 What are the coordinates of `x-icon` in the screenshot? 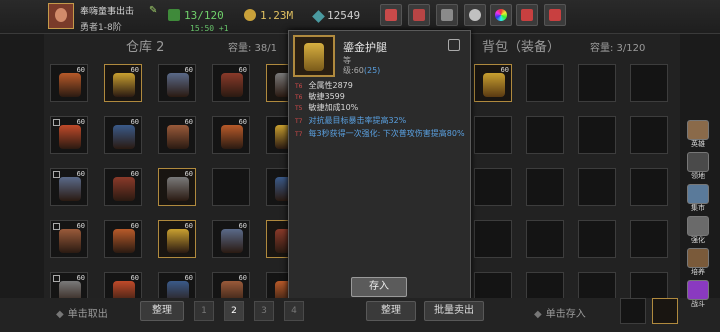 It's located at (555, 15).